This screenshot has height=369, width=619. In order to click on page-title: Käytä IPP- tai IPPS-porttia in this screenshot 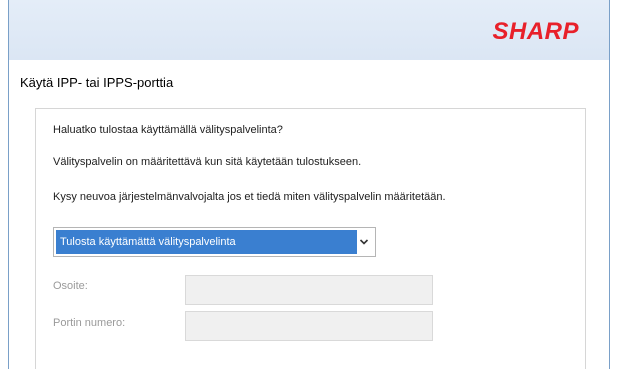, I will do `click(97, 82)`.